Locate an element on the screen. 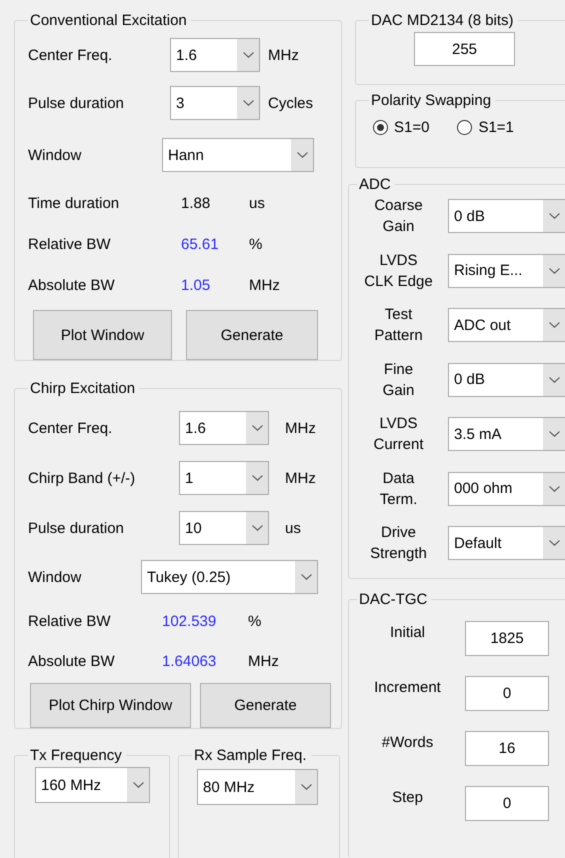 The image size is (565, 858). field-label: LVDS CLK Edge is located at coordinates (398, 271).